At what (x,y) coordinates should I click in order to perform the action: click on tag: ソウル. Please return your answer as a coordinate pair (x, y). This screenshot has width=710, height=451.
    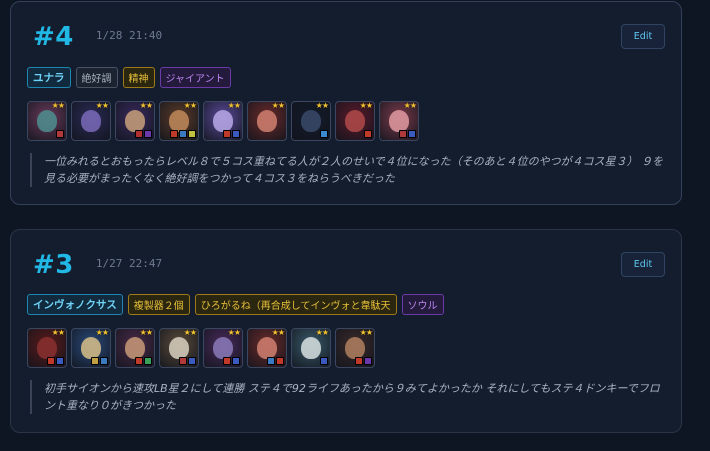
    Looking at the image, I should click on (422, 304).